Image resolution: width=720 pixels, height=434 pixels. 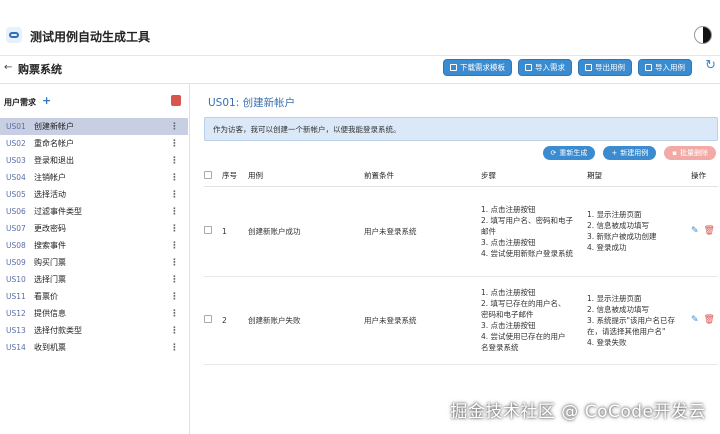 What do you see at coordinates (618, 309) in the screenshot?
I see `expected-line: 2. 信息被成功填写` at bounding box center [618, 309].